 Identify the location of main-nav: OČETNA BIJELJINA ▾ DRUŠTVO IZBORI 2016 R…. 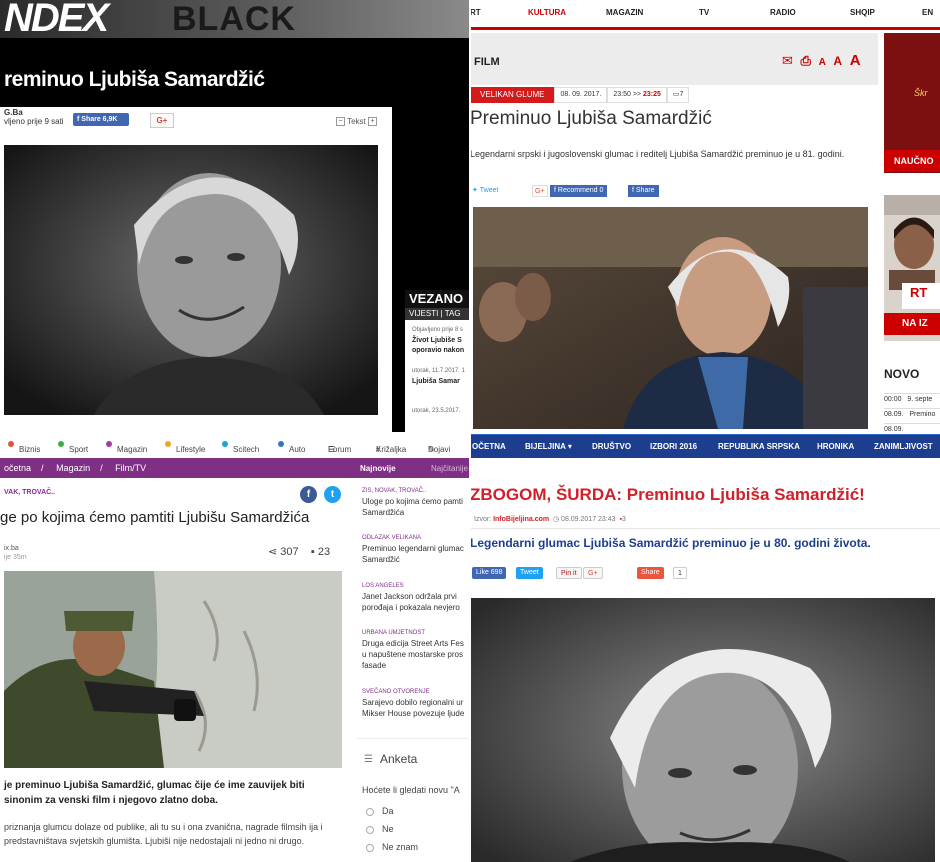
(705, 445).